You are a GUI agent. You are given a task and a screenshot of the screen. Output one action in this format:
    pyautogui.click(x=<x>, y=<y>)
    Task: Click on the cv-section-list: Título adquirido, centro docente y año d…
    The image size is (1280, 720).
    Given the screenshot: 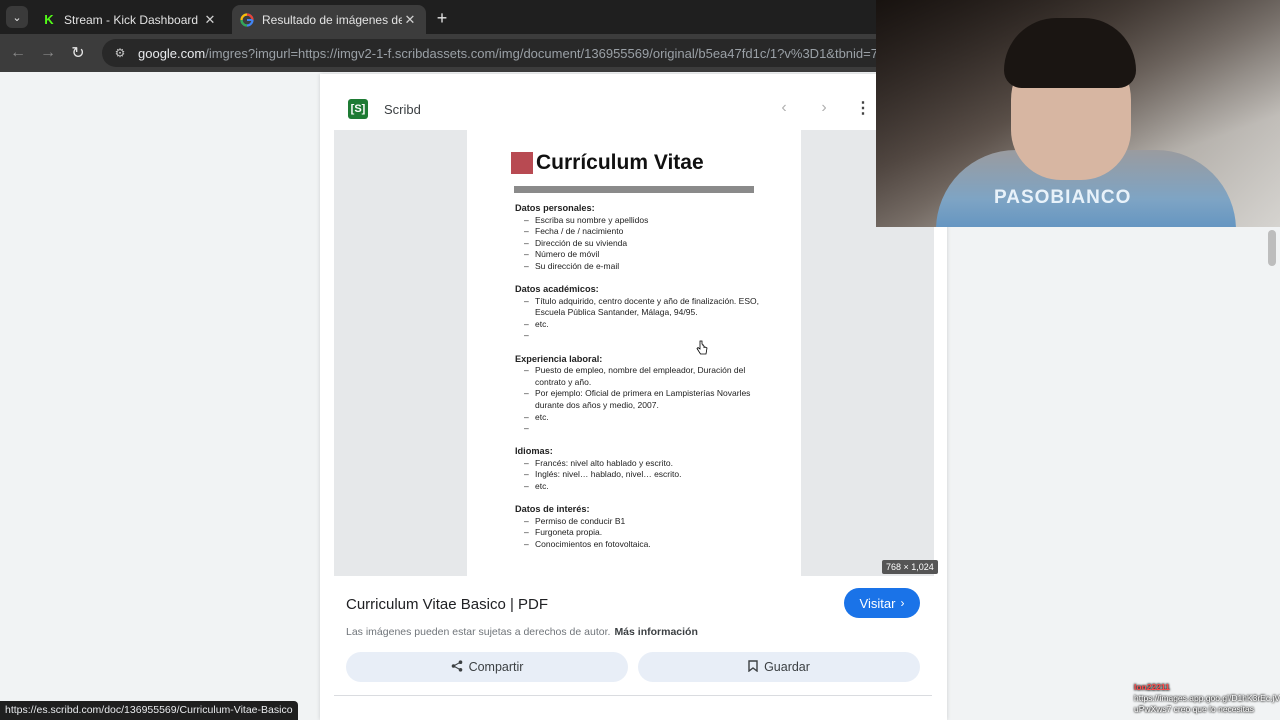 What is the action you would take?
    pyautogui.click(x=640, y=319)
    